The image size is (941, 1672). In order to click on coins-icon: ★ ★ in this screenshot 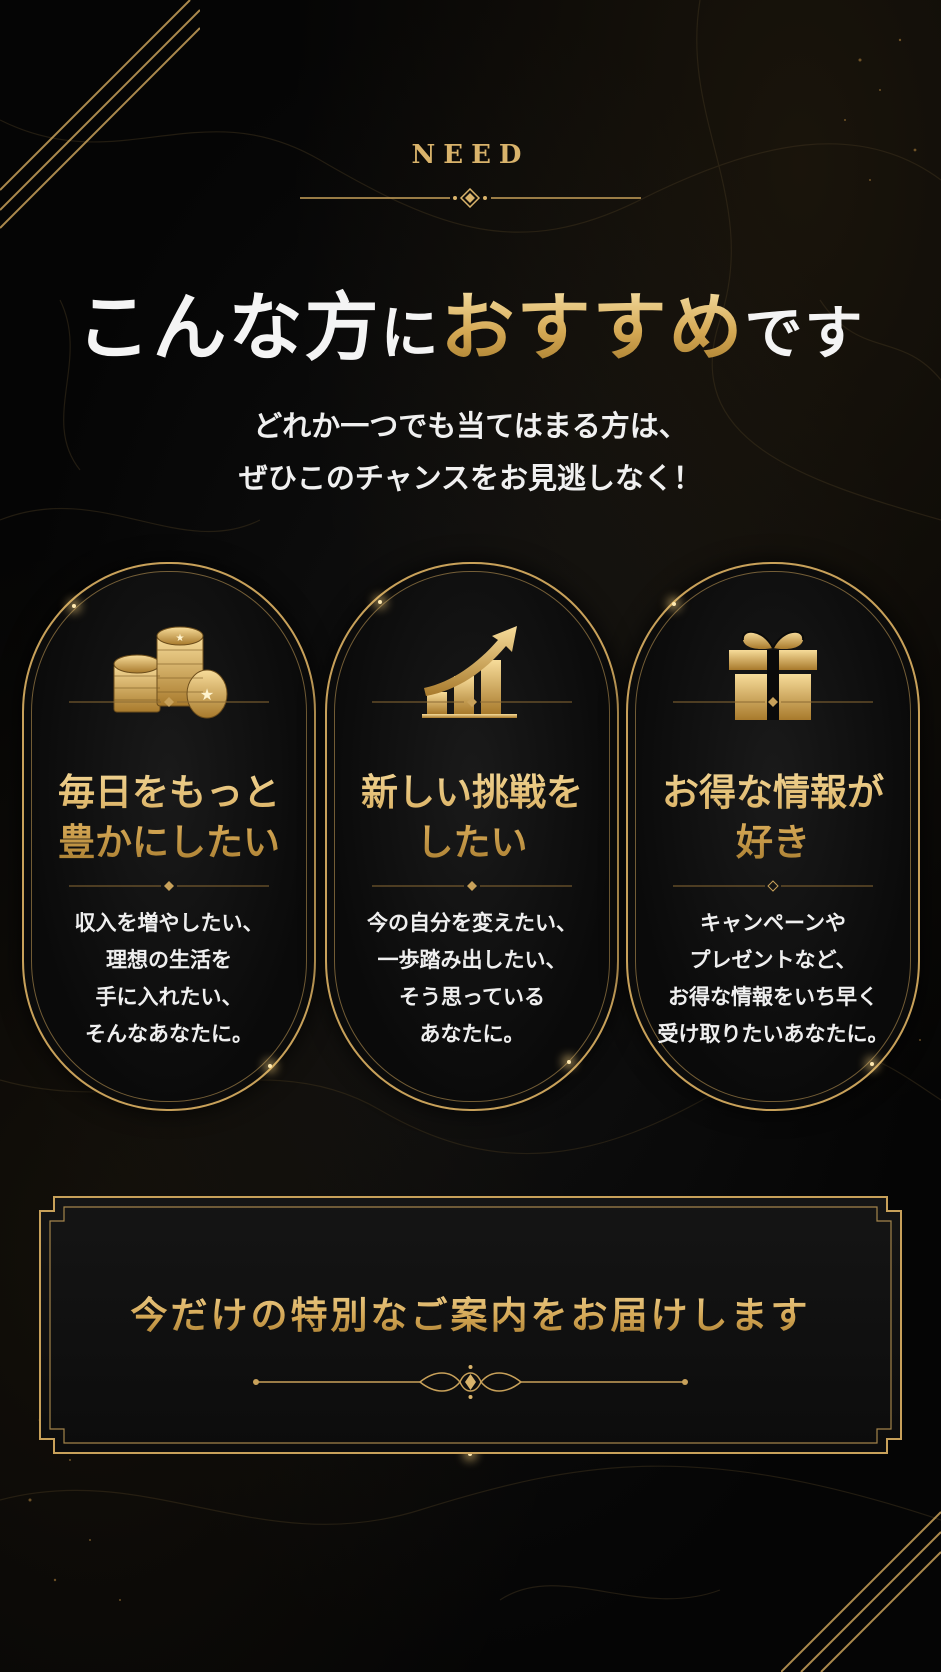, I will do `click(170, 672)`.